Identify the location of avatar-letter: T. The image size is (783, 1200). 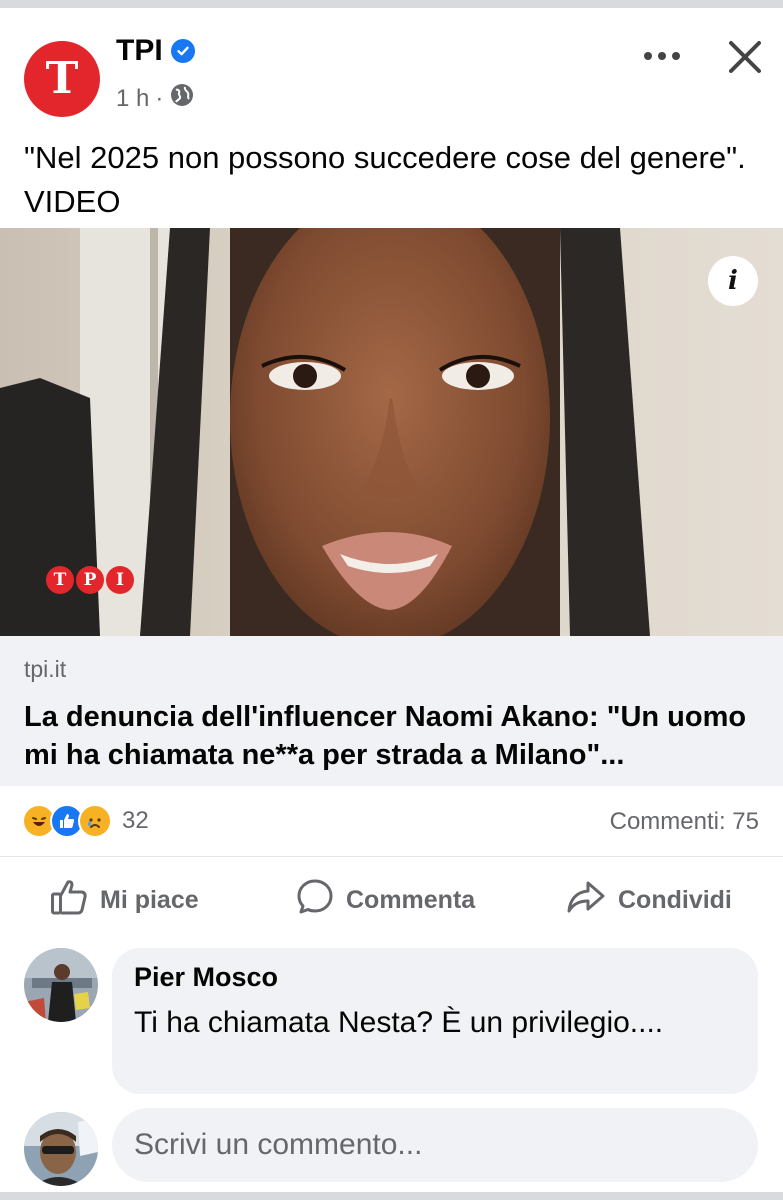
(62, 78).